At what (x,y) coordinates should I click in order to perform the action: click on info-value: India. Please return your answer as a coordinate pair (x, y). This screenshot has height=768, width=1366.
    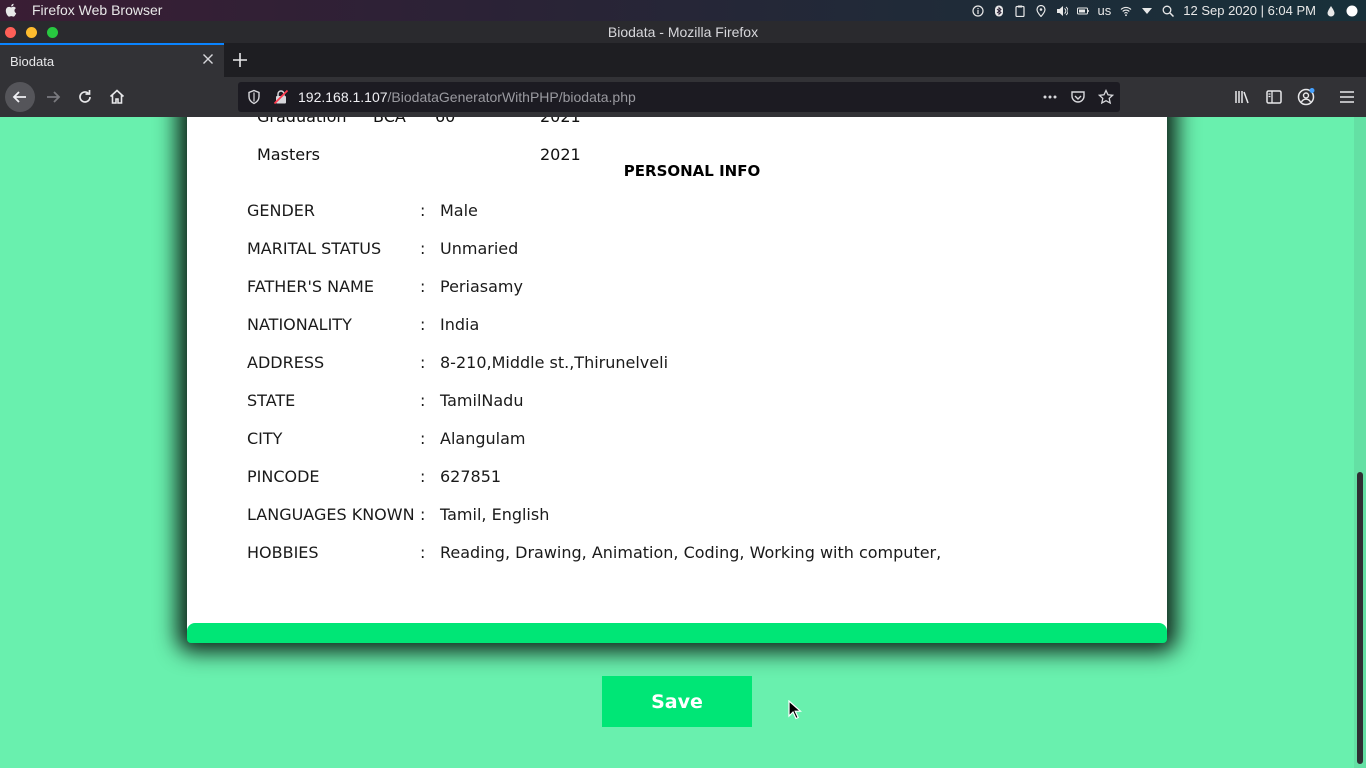
    Looking at the image, I should click on (460, 324).